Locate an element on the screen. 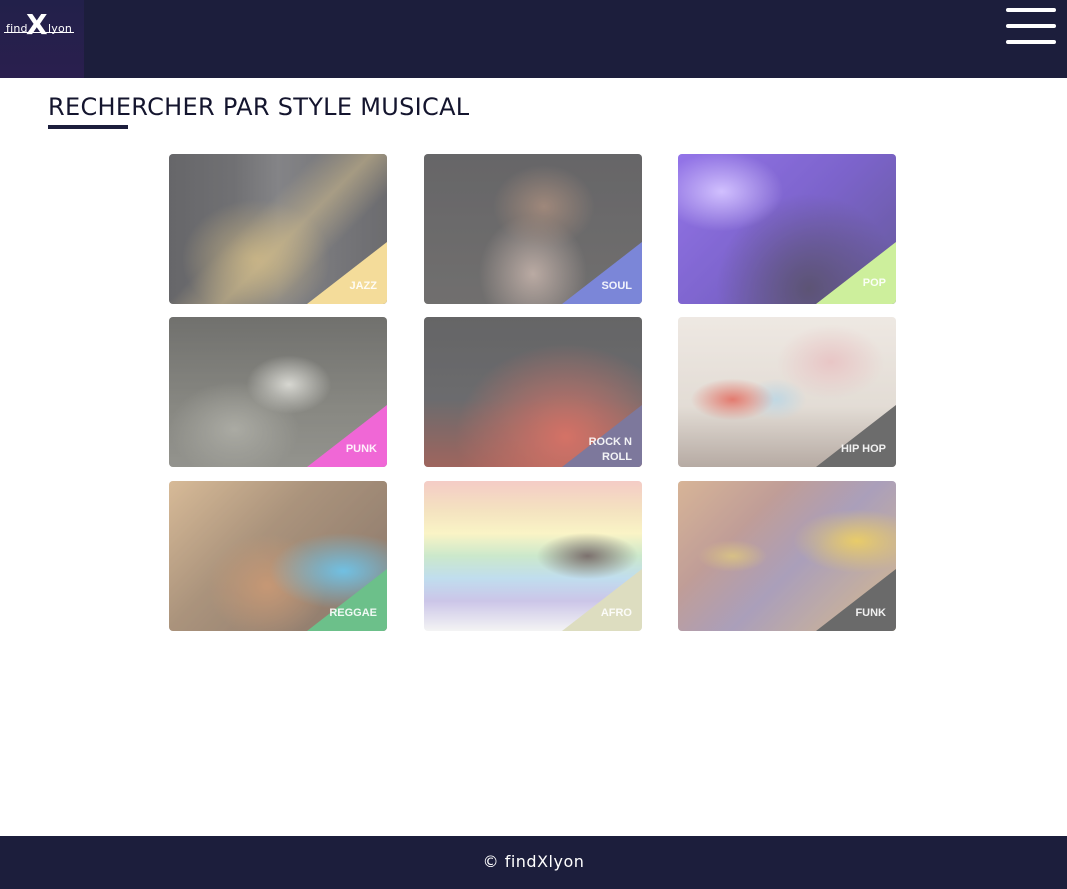 The height and width of the screenshot is (889, 1067). top-navbar: find X lyon is located at coordinates (533, 39).